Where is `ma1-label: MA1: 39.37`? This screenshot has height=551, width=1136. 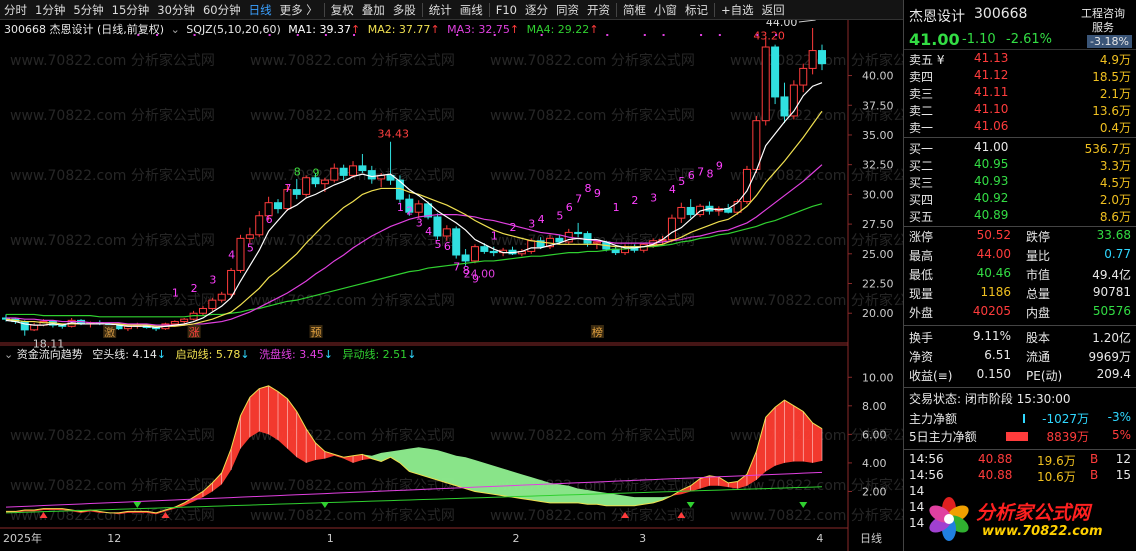
ma1-label: MA1: 39.37 is located at coordinates (319, 29).